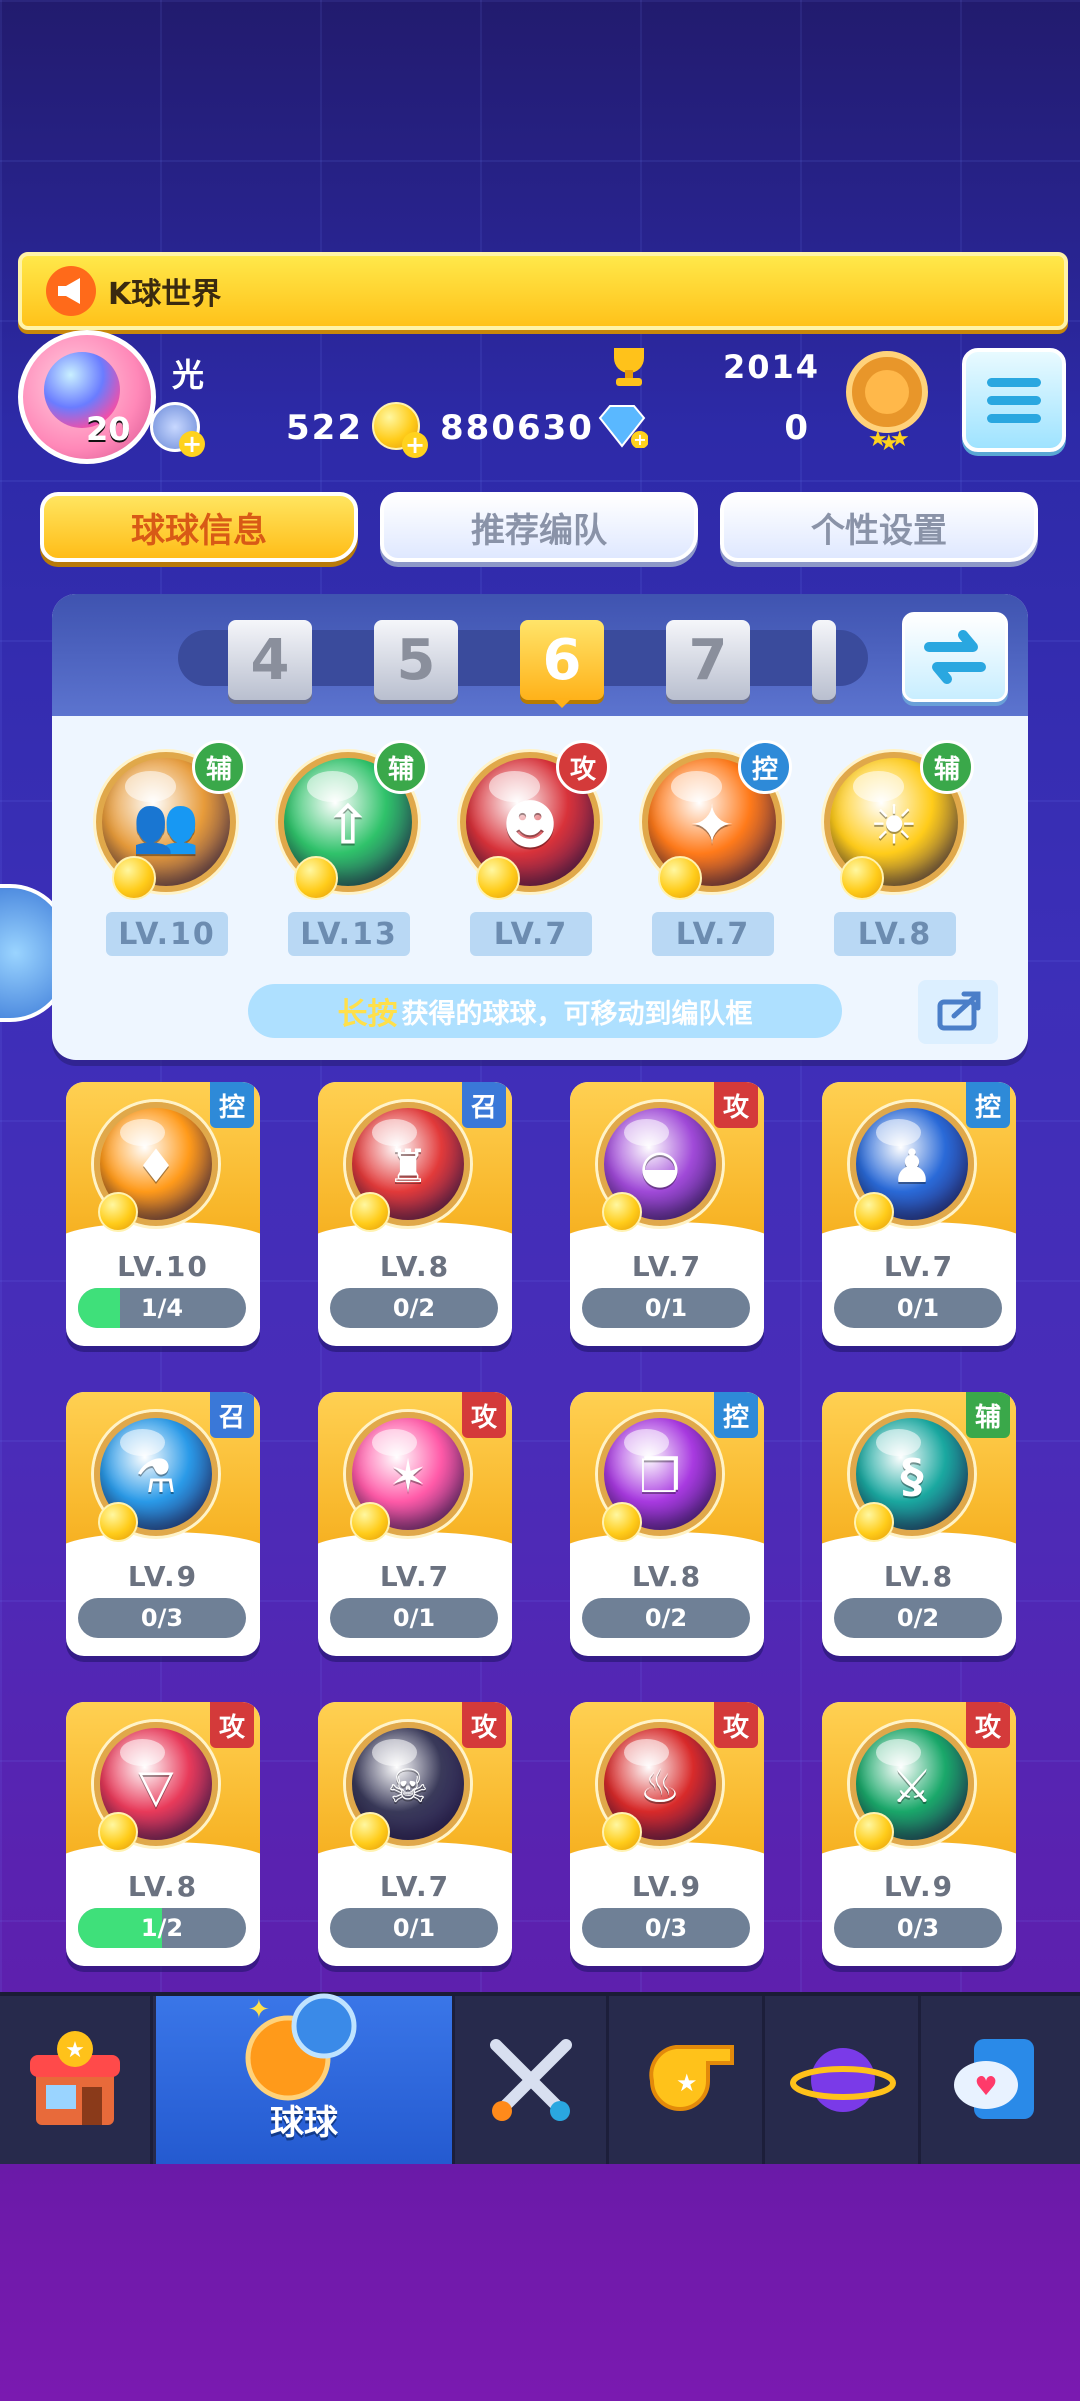  I want to click on potion-icon: ⚗, so click(156, 1476).